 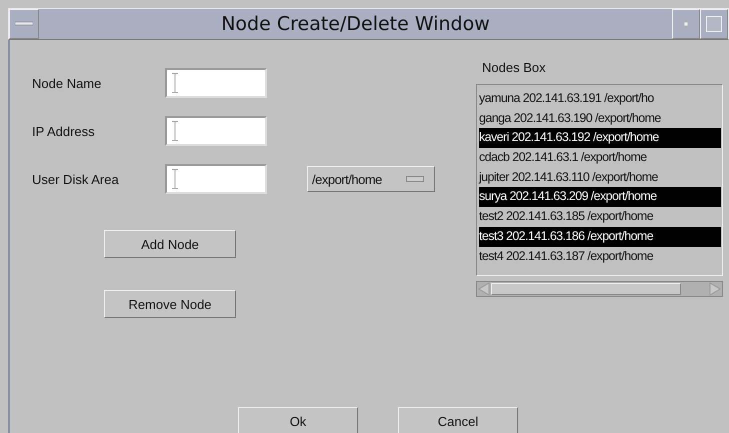 What do you see at coordinates (484, 289) in the screenshot?
I see `scroll-left-icon` at bounding box center [484, 289].